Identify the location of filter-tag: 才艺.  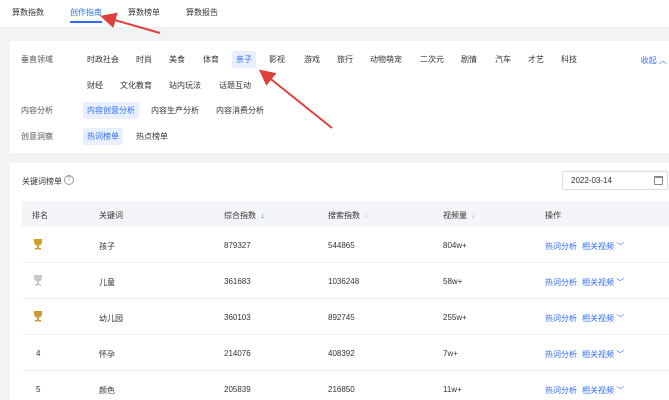
(536, 59).